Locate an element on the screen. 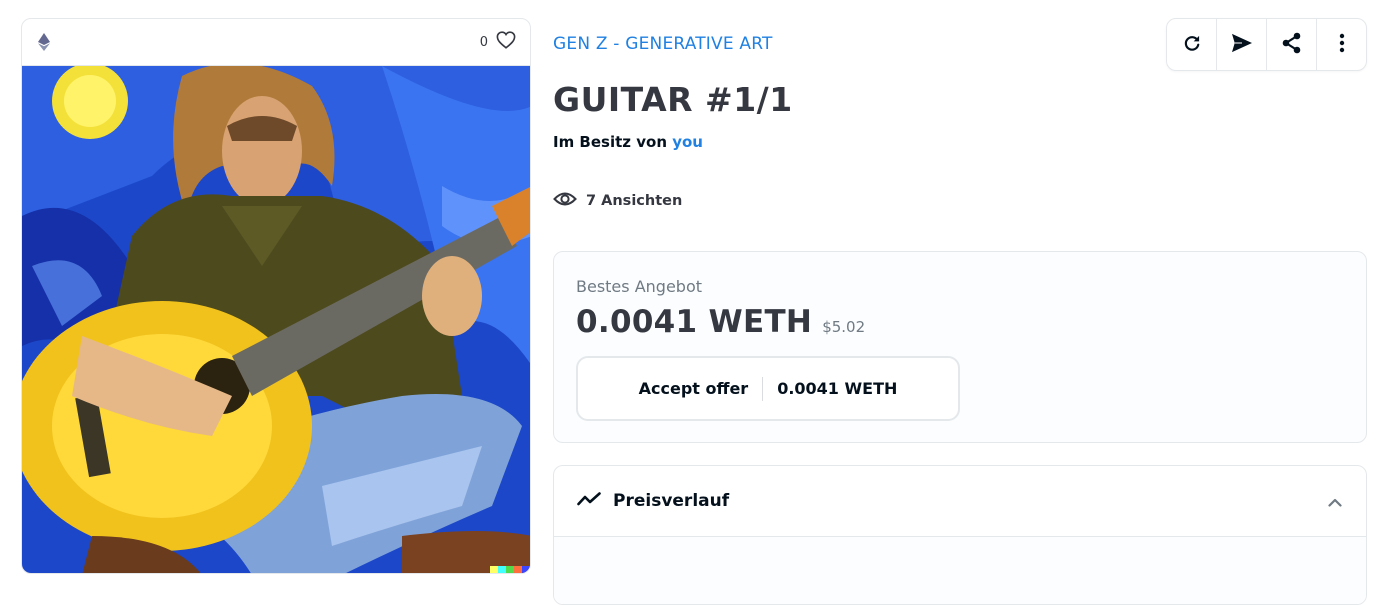 This screenshot has width=1390, height=605. owner-line: Im Besitz von you is located at coordinates (628, 142).